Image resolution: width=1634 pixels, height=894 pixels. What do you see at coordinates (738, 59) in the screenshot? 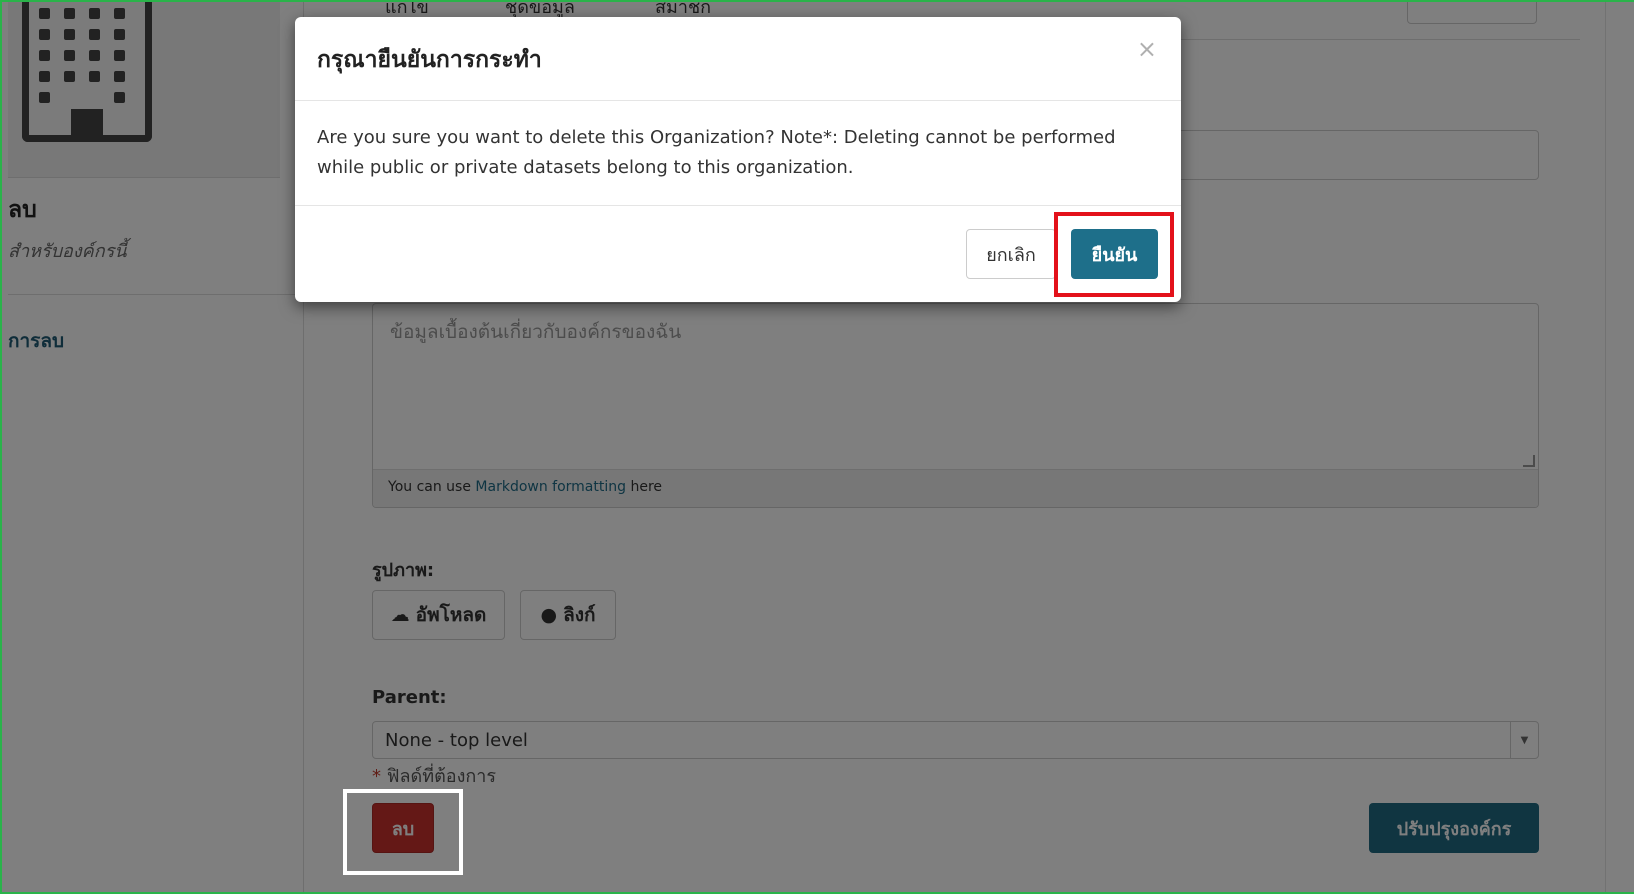
I see `dialog-header: กรุณายืนยันการกระทำ ×` at bounding box center [738, 59].